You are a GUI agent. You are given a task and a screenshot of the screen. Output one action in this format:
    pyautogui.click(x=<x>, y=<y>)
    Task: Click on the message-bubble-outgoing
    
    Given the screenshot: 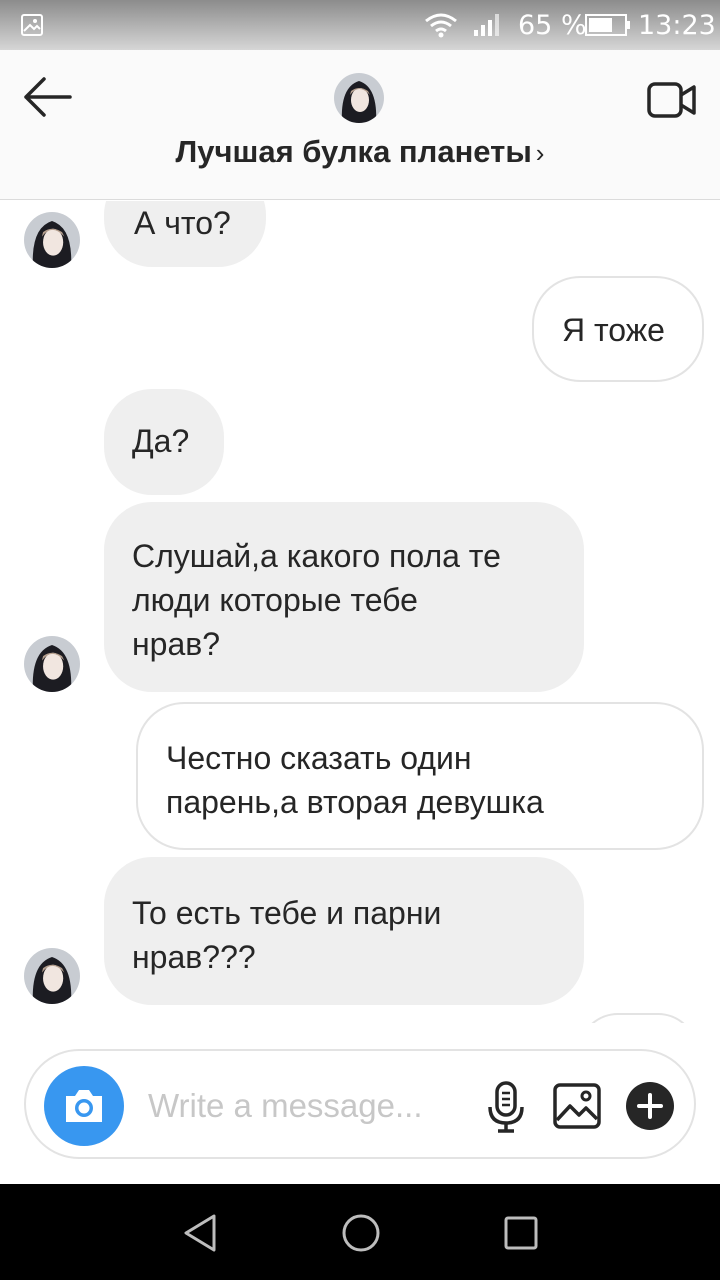 What is the action you would take?
    pyautogui.click(x=638, y=1018)
    